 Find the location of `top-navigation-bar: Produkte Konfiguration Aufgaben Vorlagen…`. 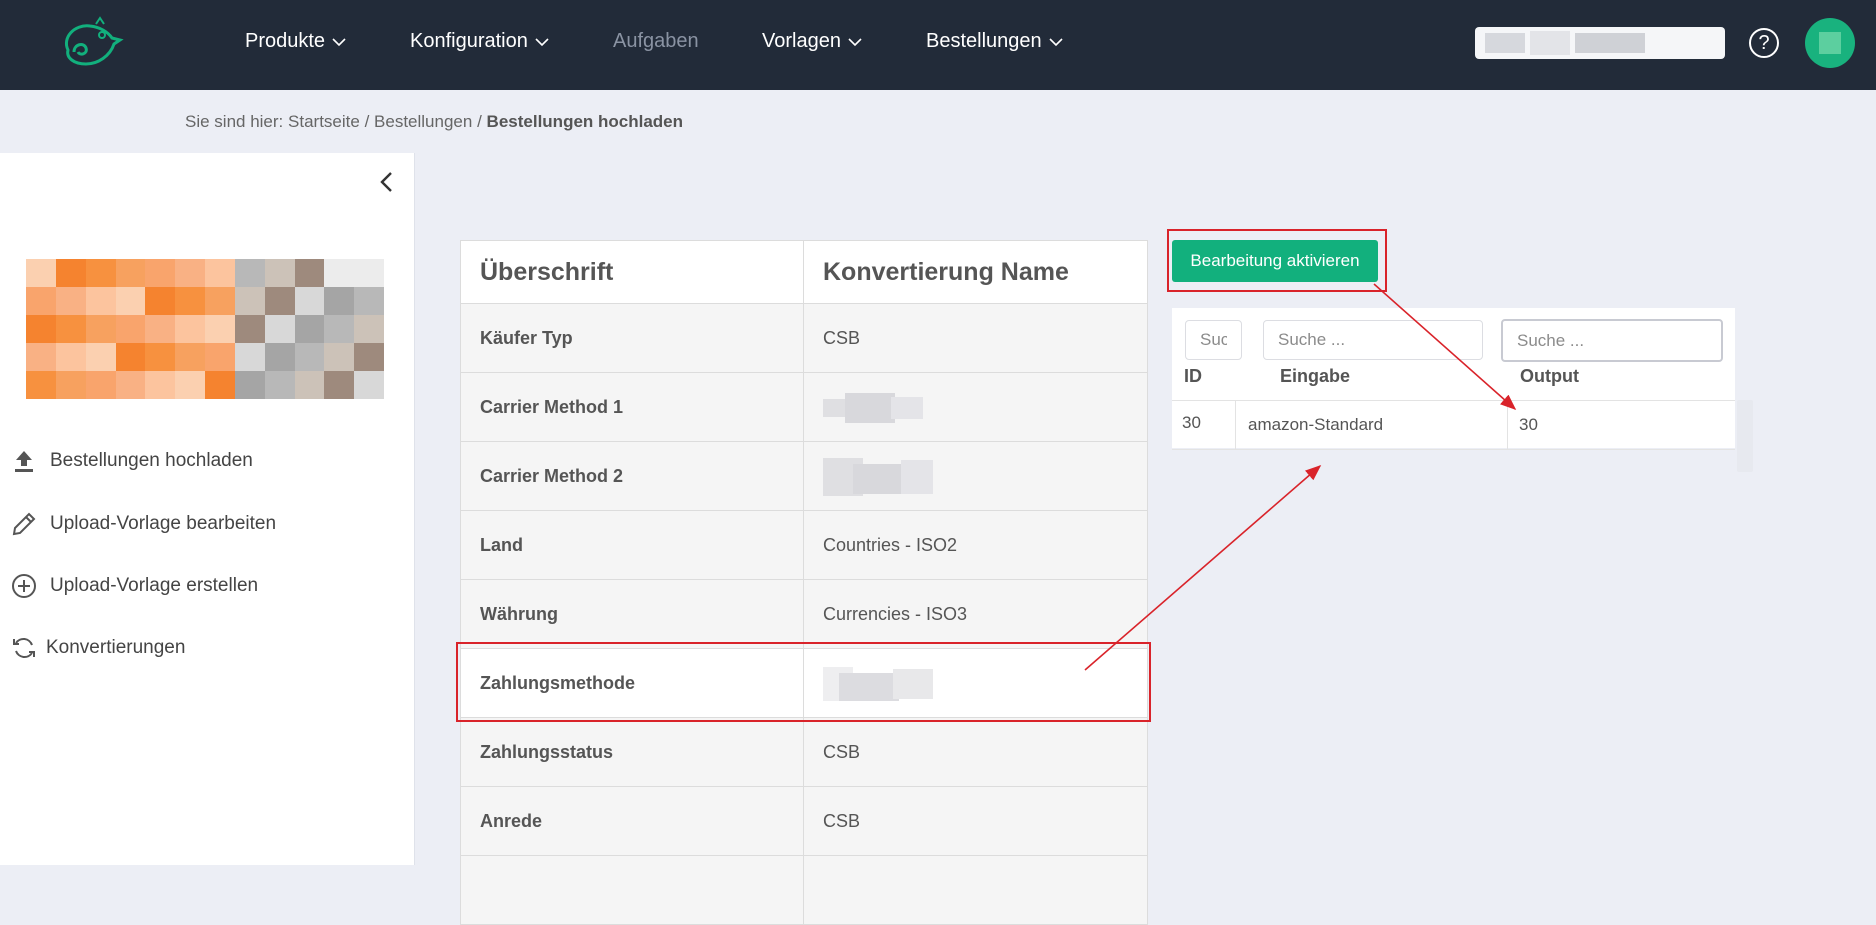

top-navigation-bar: Produkte Konfiguration Aufgaben Vorlagen… is located at coordinates (938, 45).